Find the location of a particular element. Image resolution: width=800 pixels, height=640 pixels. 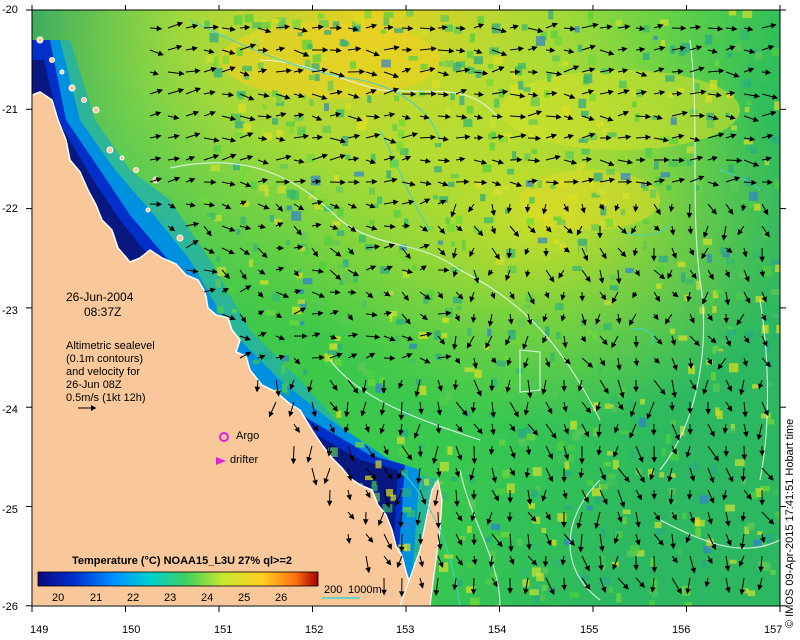

colorbar-tick-20: 20 is located at coordinates (58, 598).